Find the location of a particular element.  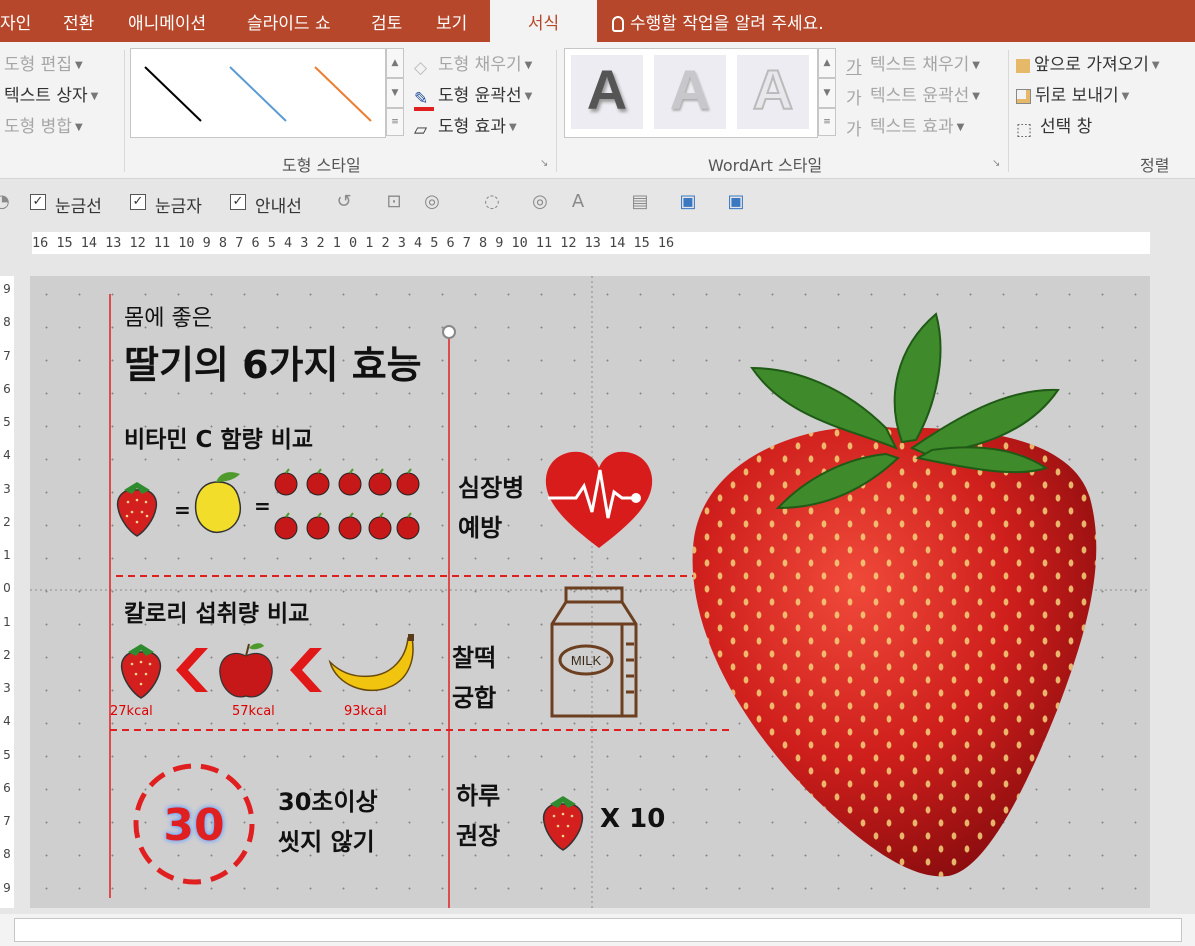

send-backward-icon is located at coordinates (1023, 96).